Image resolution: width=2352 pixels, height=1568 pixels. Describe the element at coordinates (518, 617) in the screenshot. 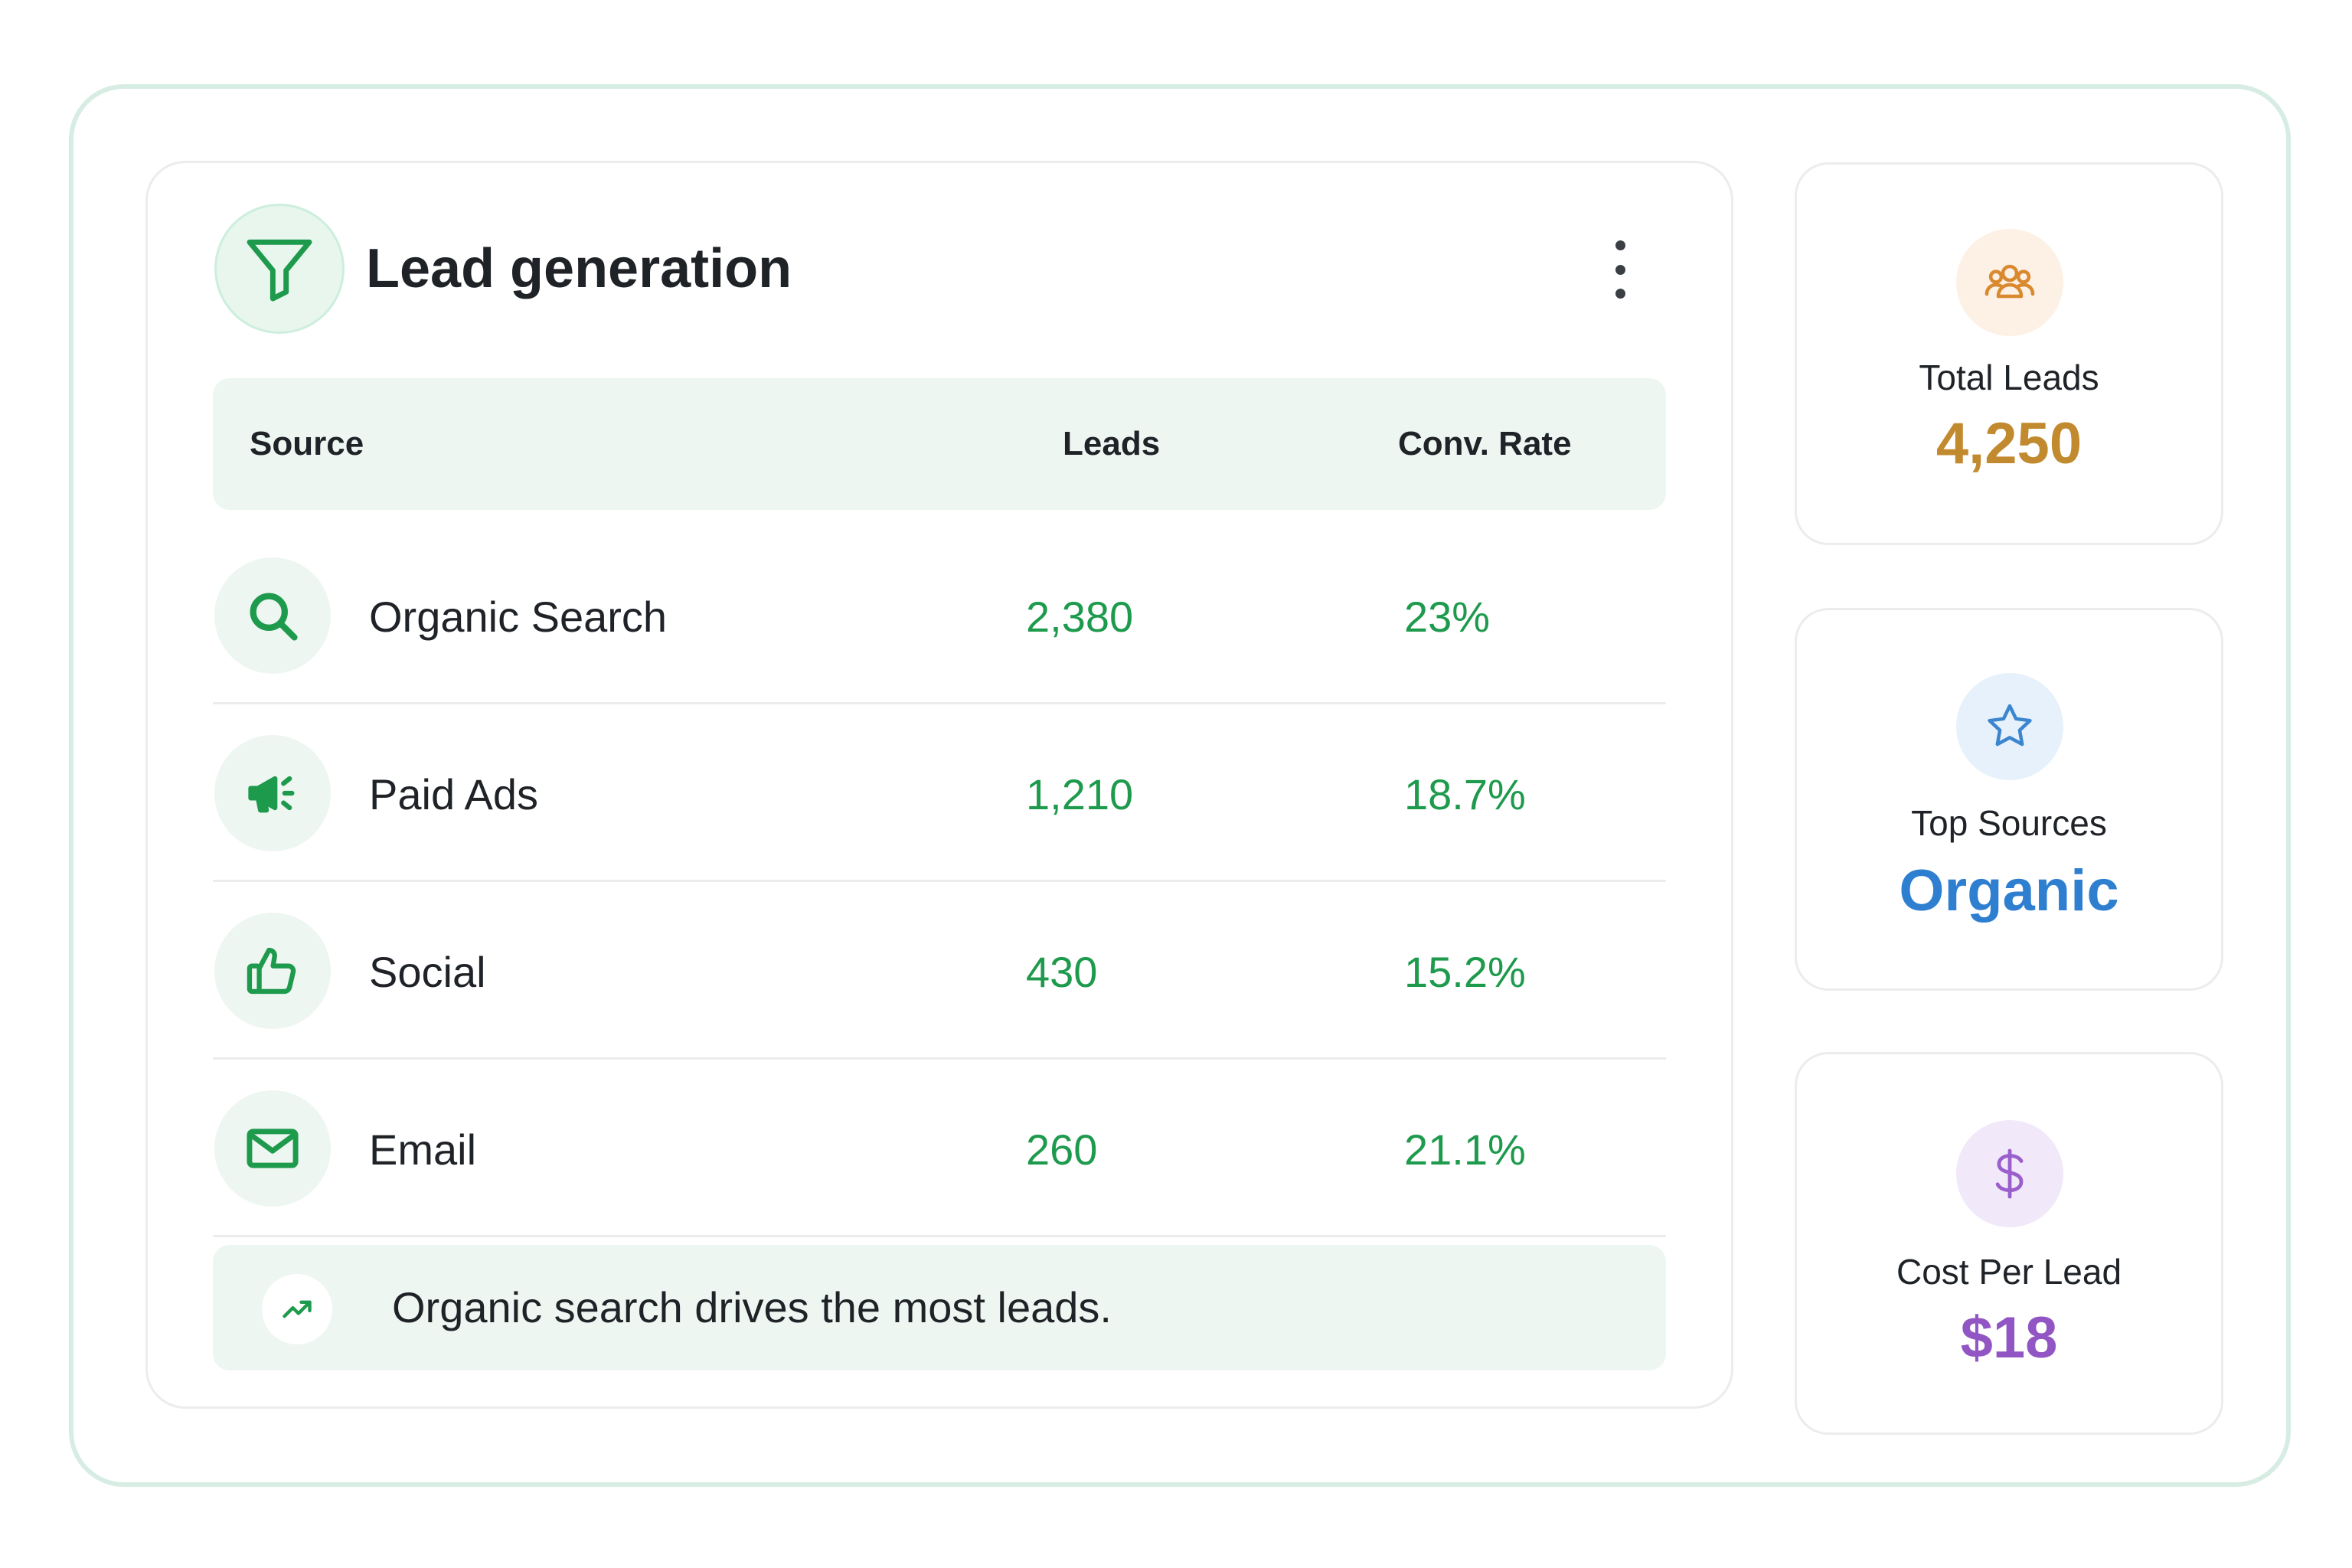

I see `row-source: Organic Search` at that location.